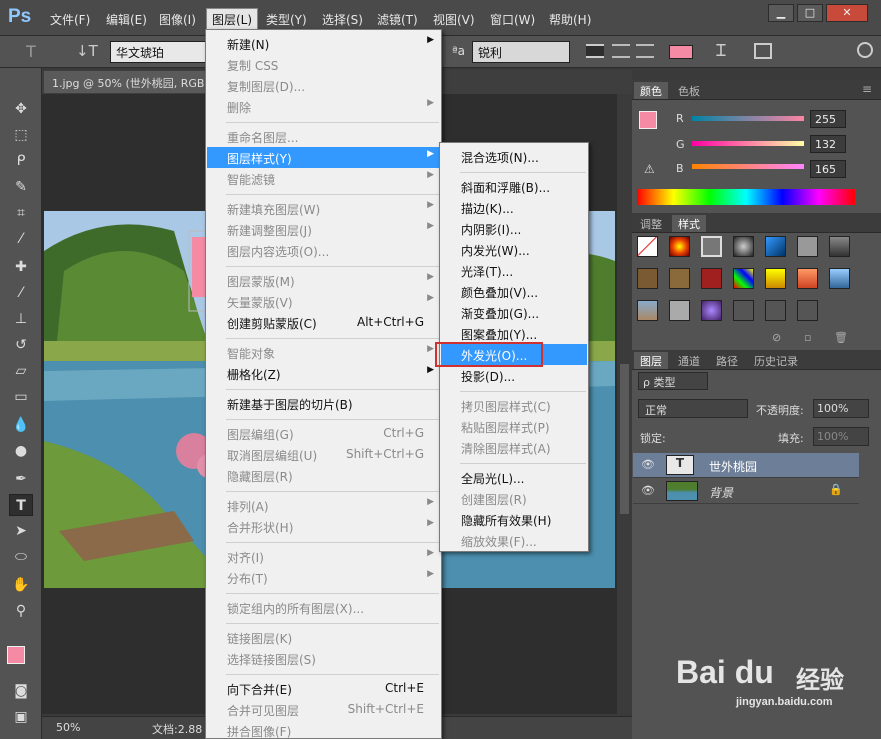 The width and height of the screenshot is (881, 739). What do you see at coordinates (689, 223) in the screenshot?
I see `tab-styles: 样式` at bounding box center [689, 223].